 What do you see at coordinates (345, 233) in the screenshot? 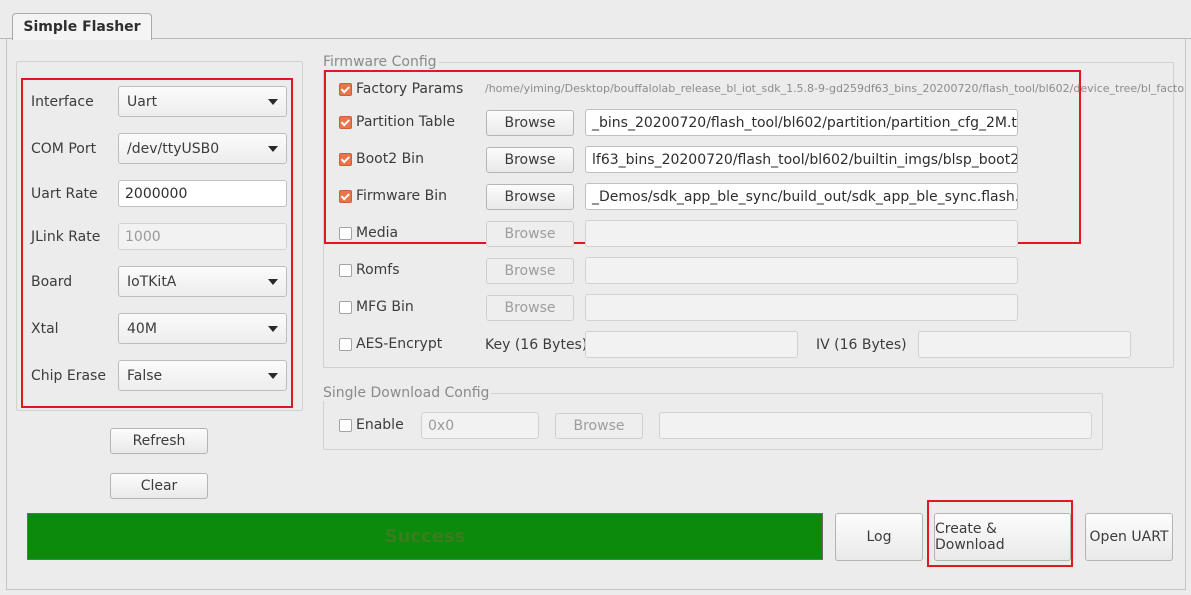
I see `media-checkbox` at bounding box center [345, 233].